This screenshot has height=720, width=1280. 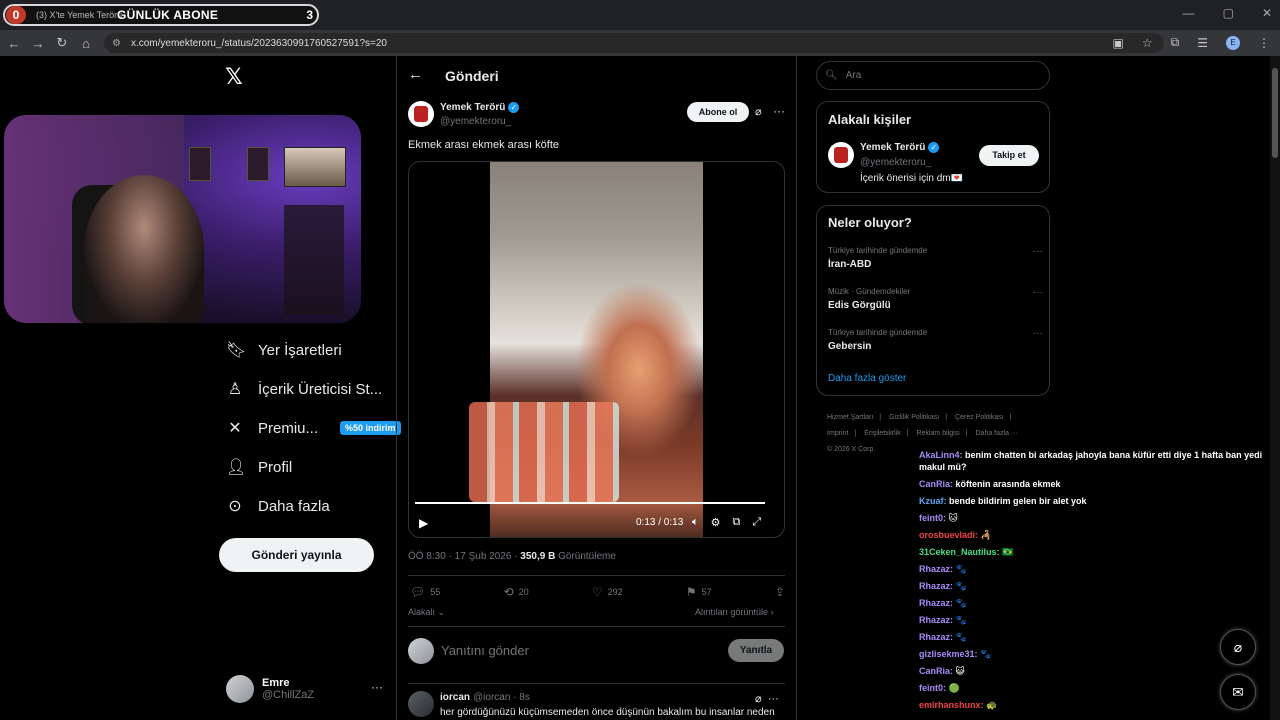 I want to click on back-arrow-icon: ←, so click(x=415, y=74).